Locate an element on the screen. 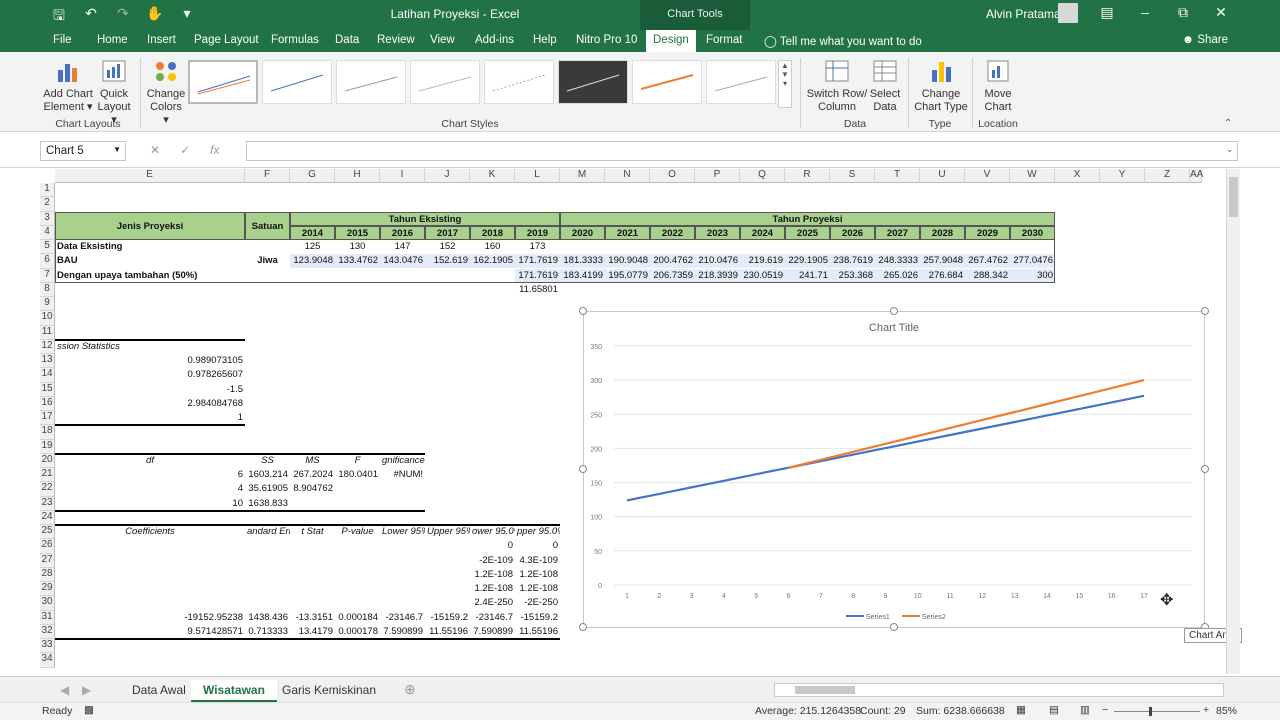 This screenshot has height=720, width=1280. sheet-tab-wisatawan: Wisatawan is located at coordinates (234, 691).